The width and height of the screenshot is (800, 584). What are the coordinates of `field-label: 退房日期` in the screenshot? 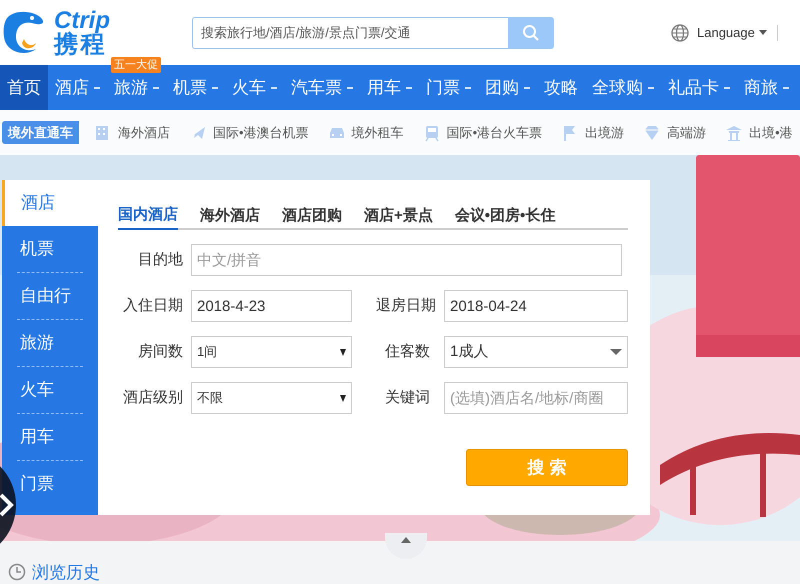 It's located at (405, 306).